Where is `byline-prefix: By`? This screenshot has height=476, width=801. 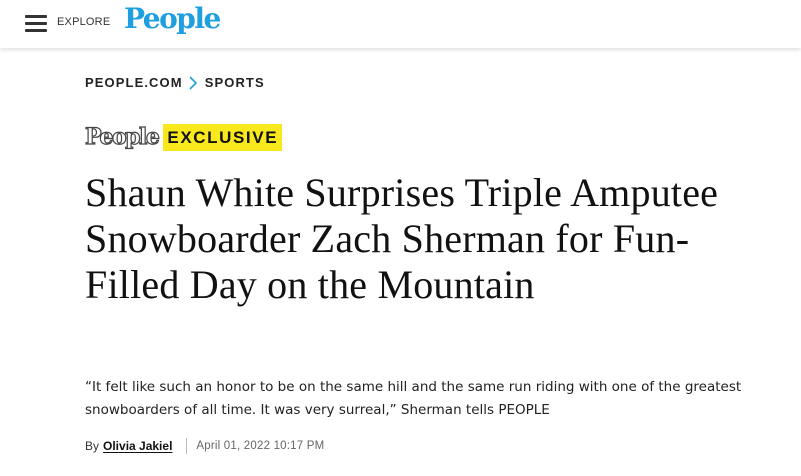
byline-prefix: By is located at coordinates (92, 446).